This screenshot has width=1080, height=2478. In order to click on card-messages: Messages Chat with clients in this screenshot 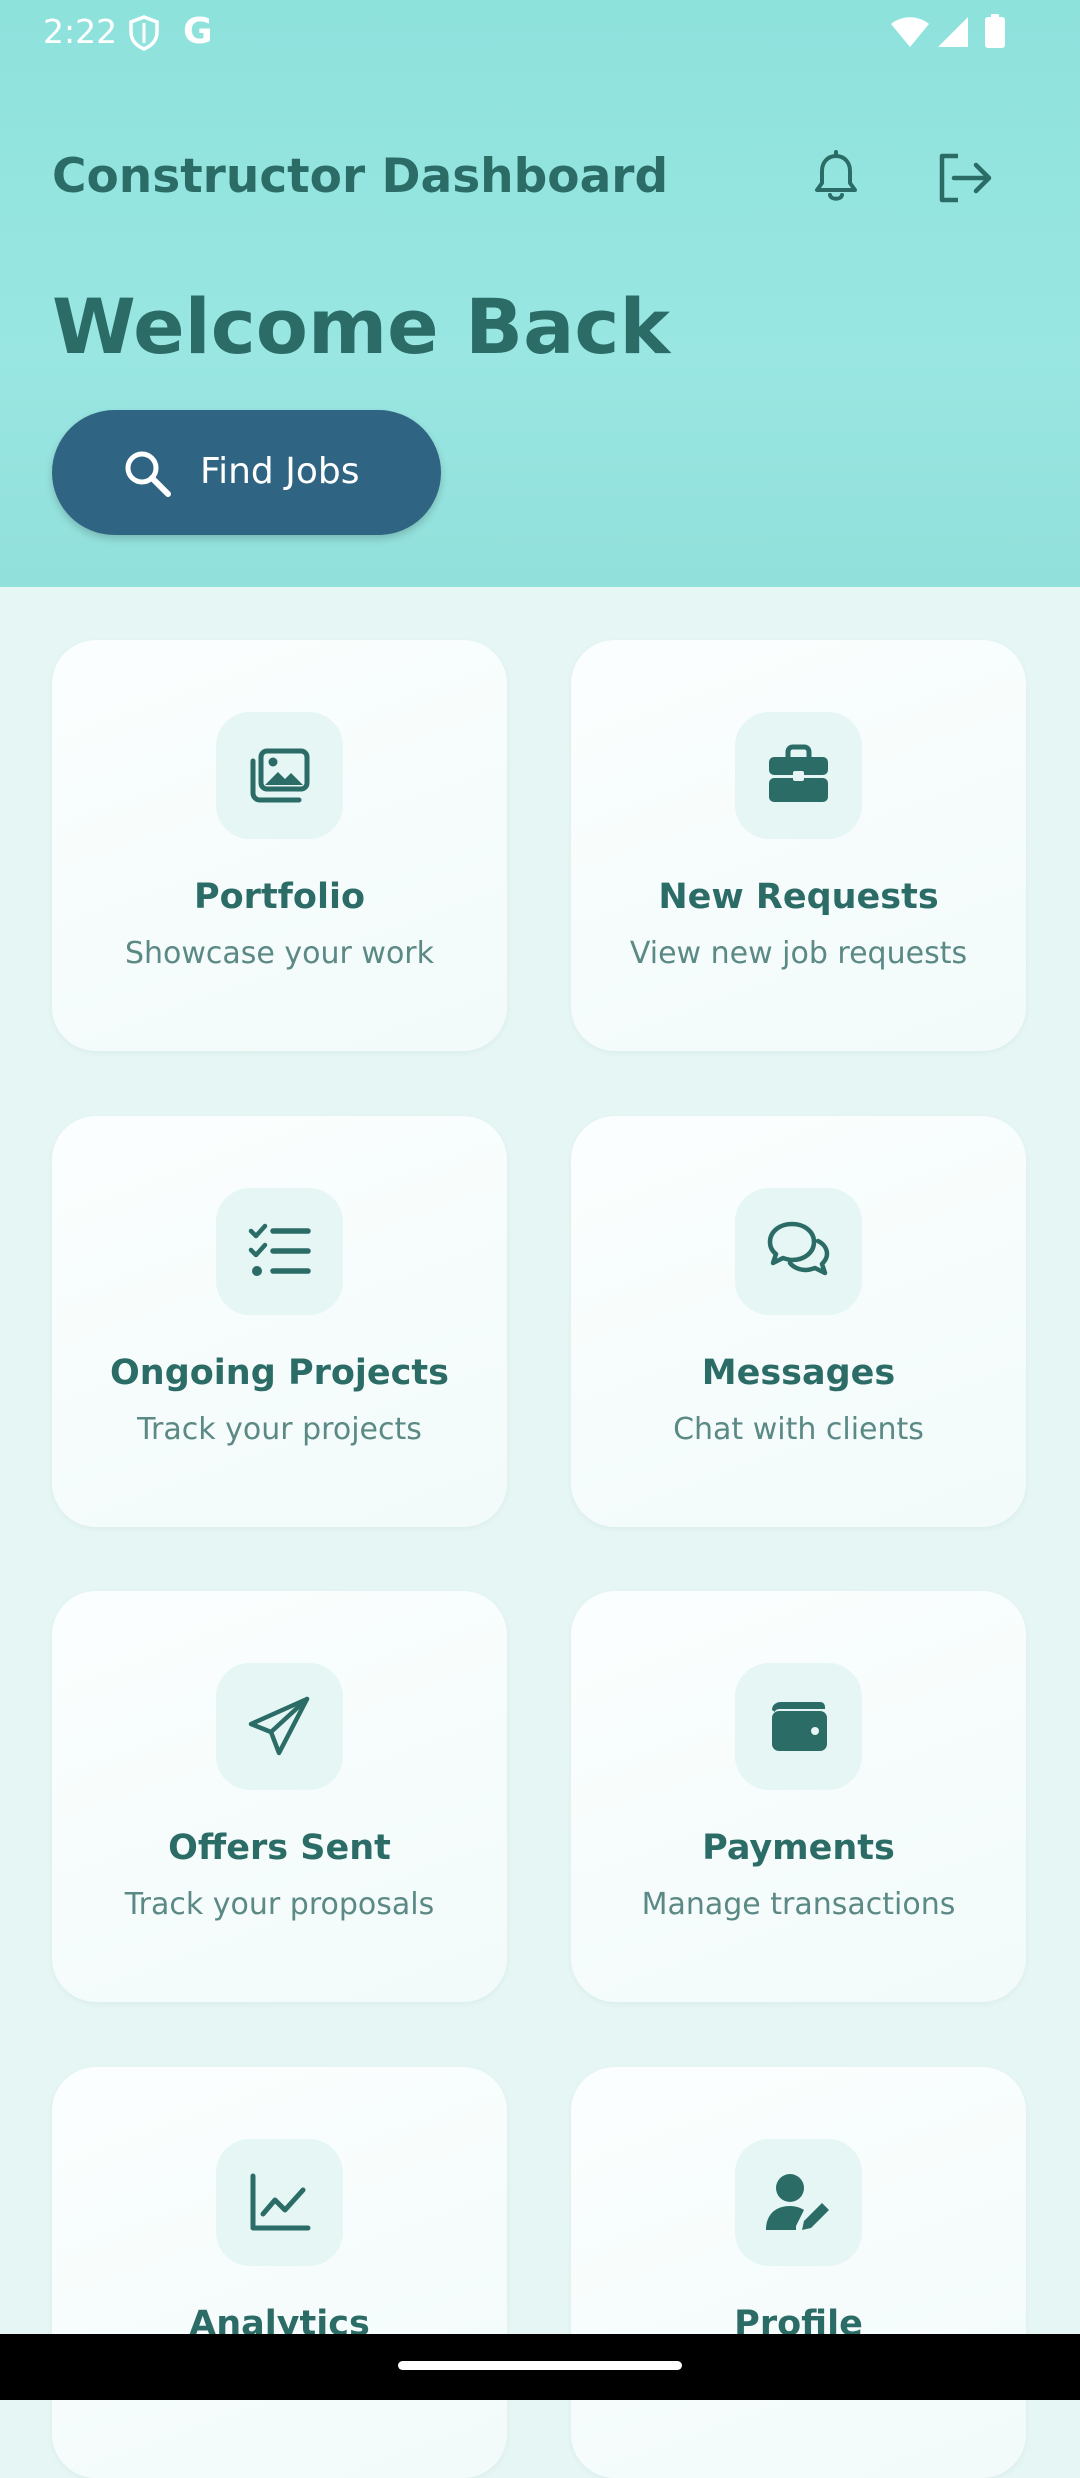, I will do `click(798, 1321)`.